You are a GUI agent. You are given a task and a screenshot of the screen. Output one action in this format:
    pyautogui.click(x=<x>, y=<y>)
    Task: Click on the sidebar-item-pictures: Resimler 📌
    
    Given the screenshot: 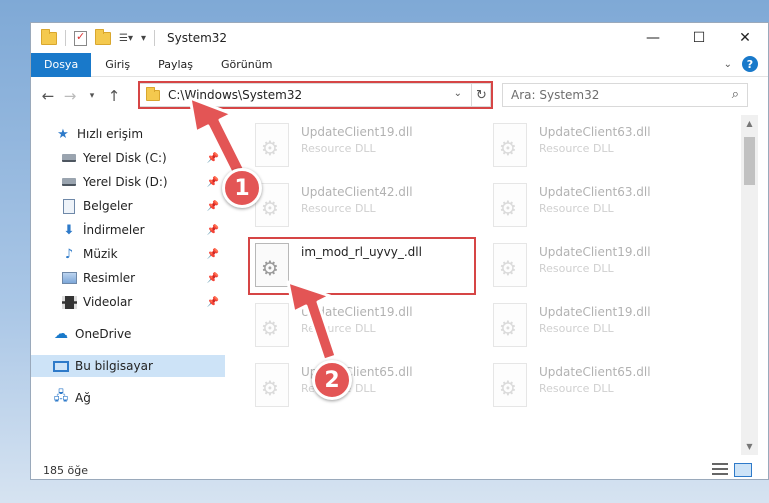 What is the action you would take?
    pyautogui.click(x=128, y=278)
    